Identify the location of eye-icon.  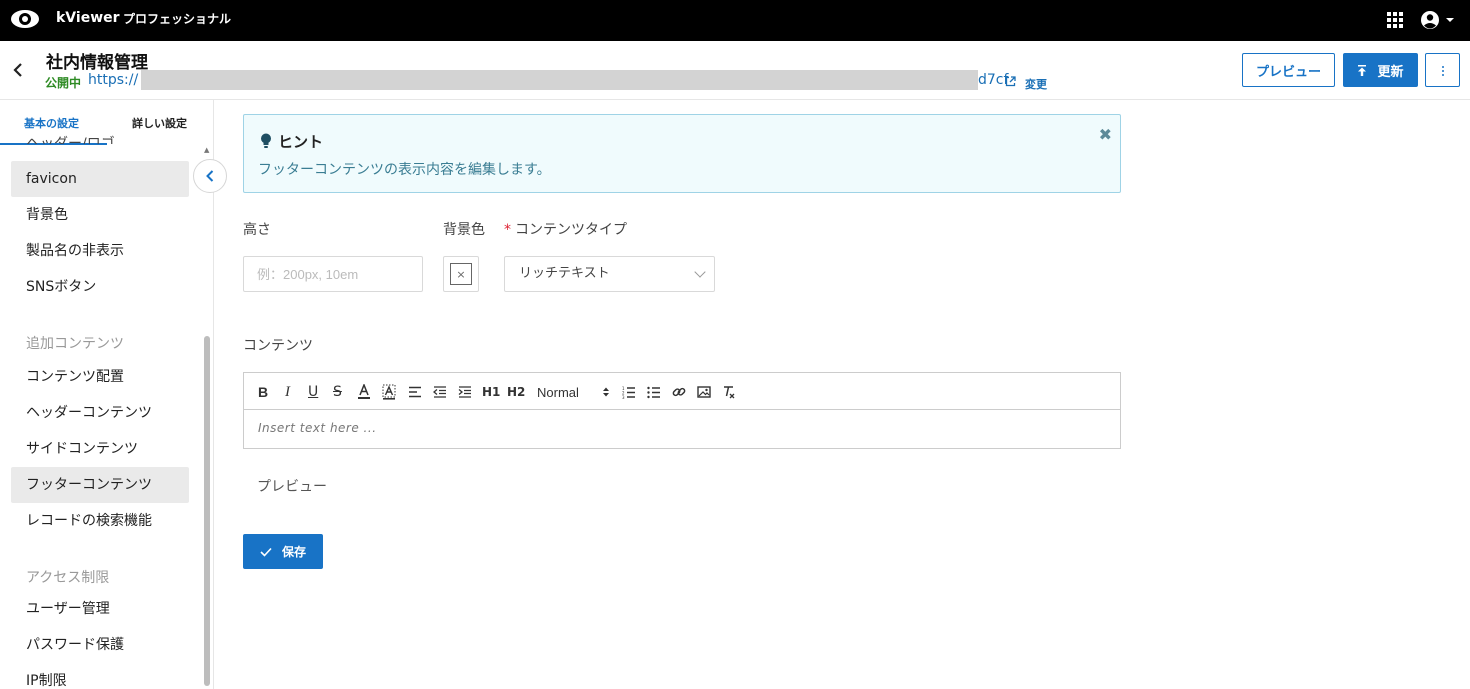
(25, 19).